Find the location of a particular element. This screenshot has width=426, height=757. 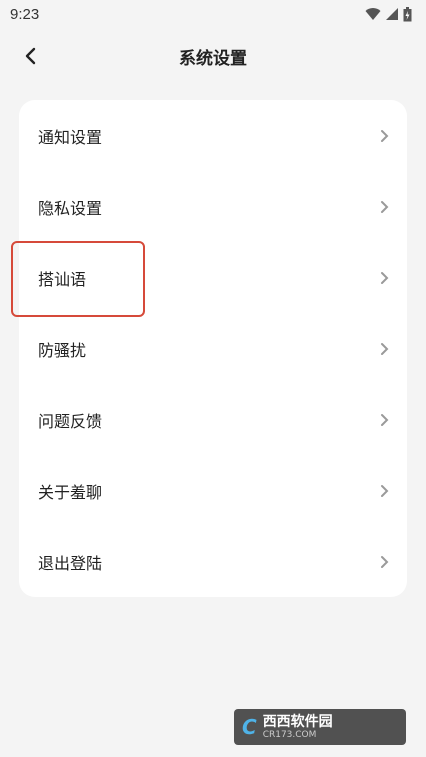

status-icons is located at coordinates (388, 14).